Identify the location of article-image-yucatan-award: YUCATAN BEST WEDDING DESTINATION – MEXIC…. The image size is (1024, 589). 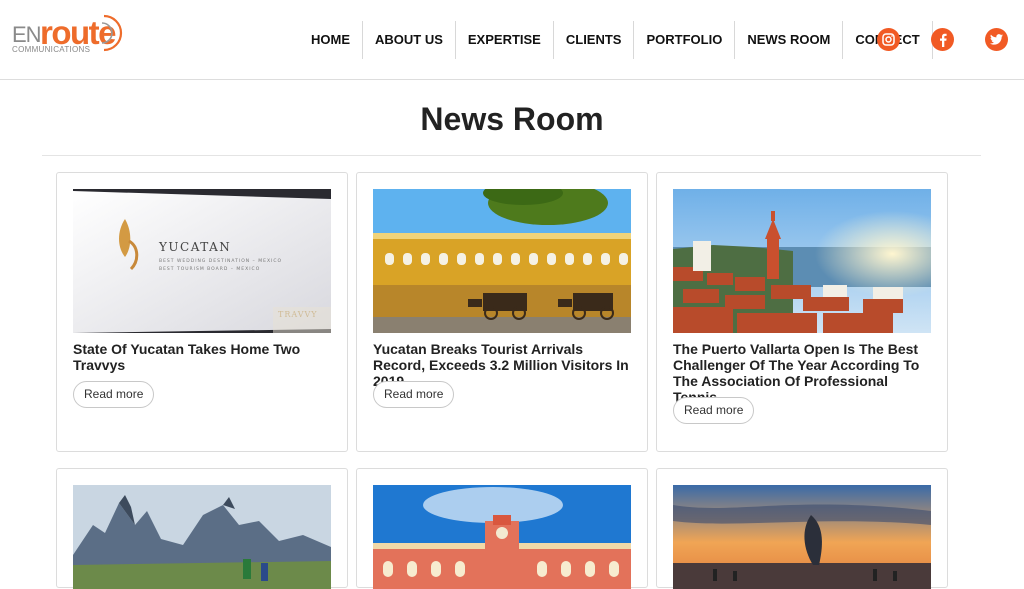
(202, 261).